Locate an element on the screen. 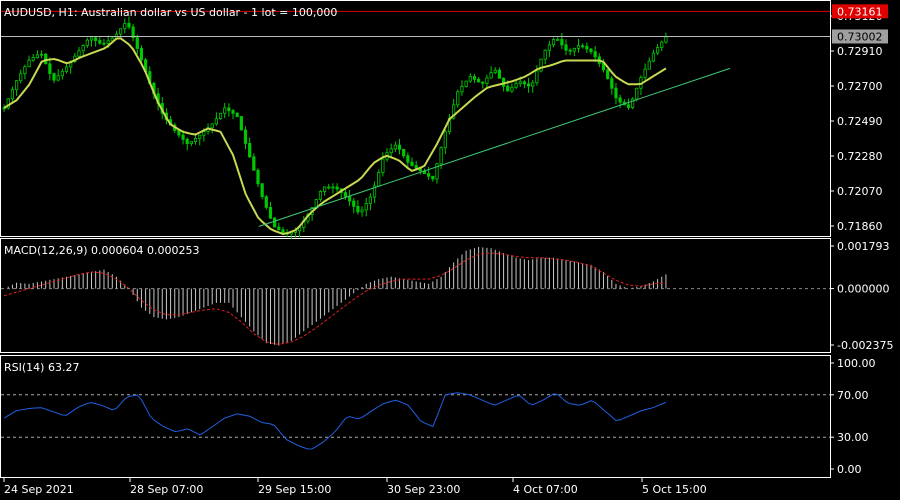 The width and height of the screenshot is (900, 500). rsi-plot is located at coordinates (415, 421).